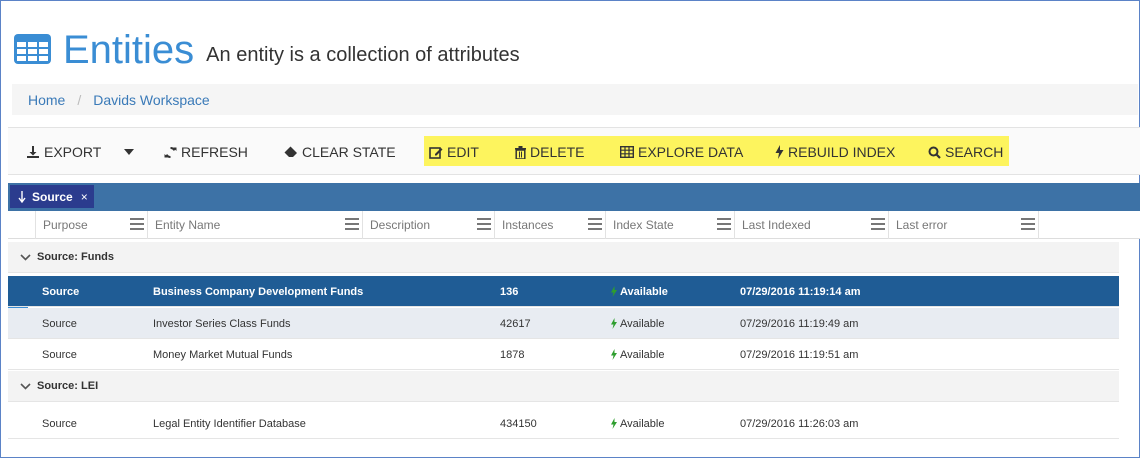 The height and width of the screenshot is (458, 1140). Describe the element at coordinates (214, 152) in the screenshot. I see `refresh-label: REFRESH` at that location.